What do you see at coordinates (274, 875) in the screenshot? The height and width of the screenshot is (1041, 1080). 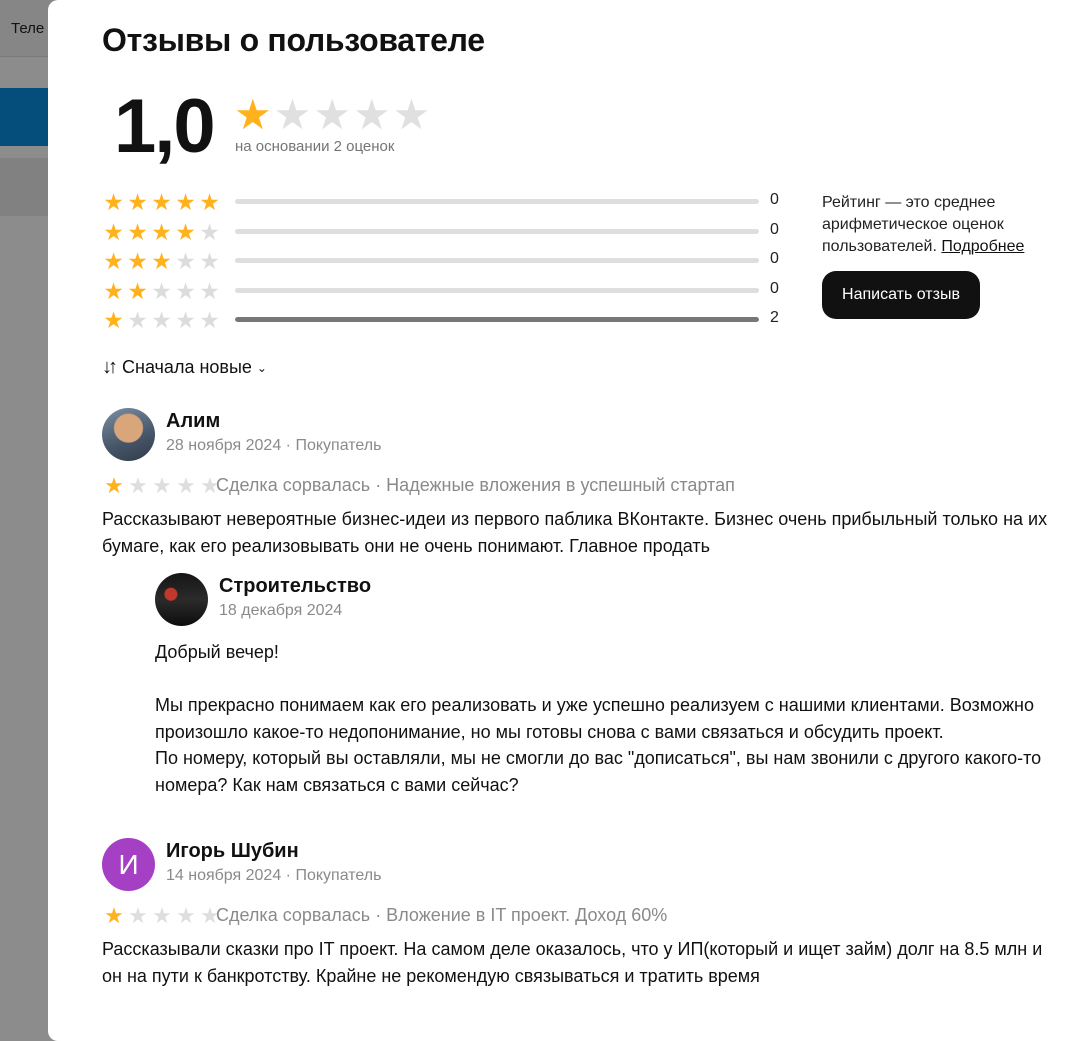 I see `review-meta: 14 ноября 2024 · Покупатель` at bounding box center [274, 875].